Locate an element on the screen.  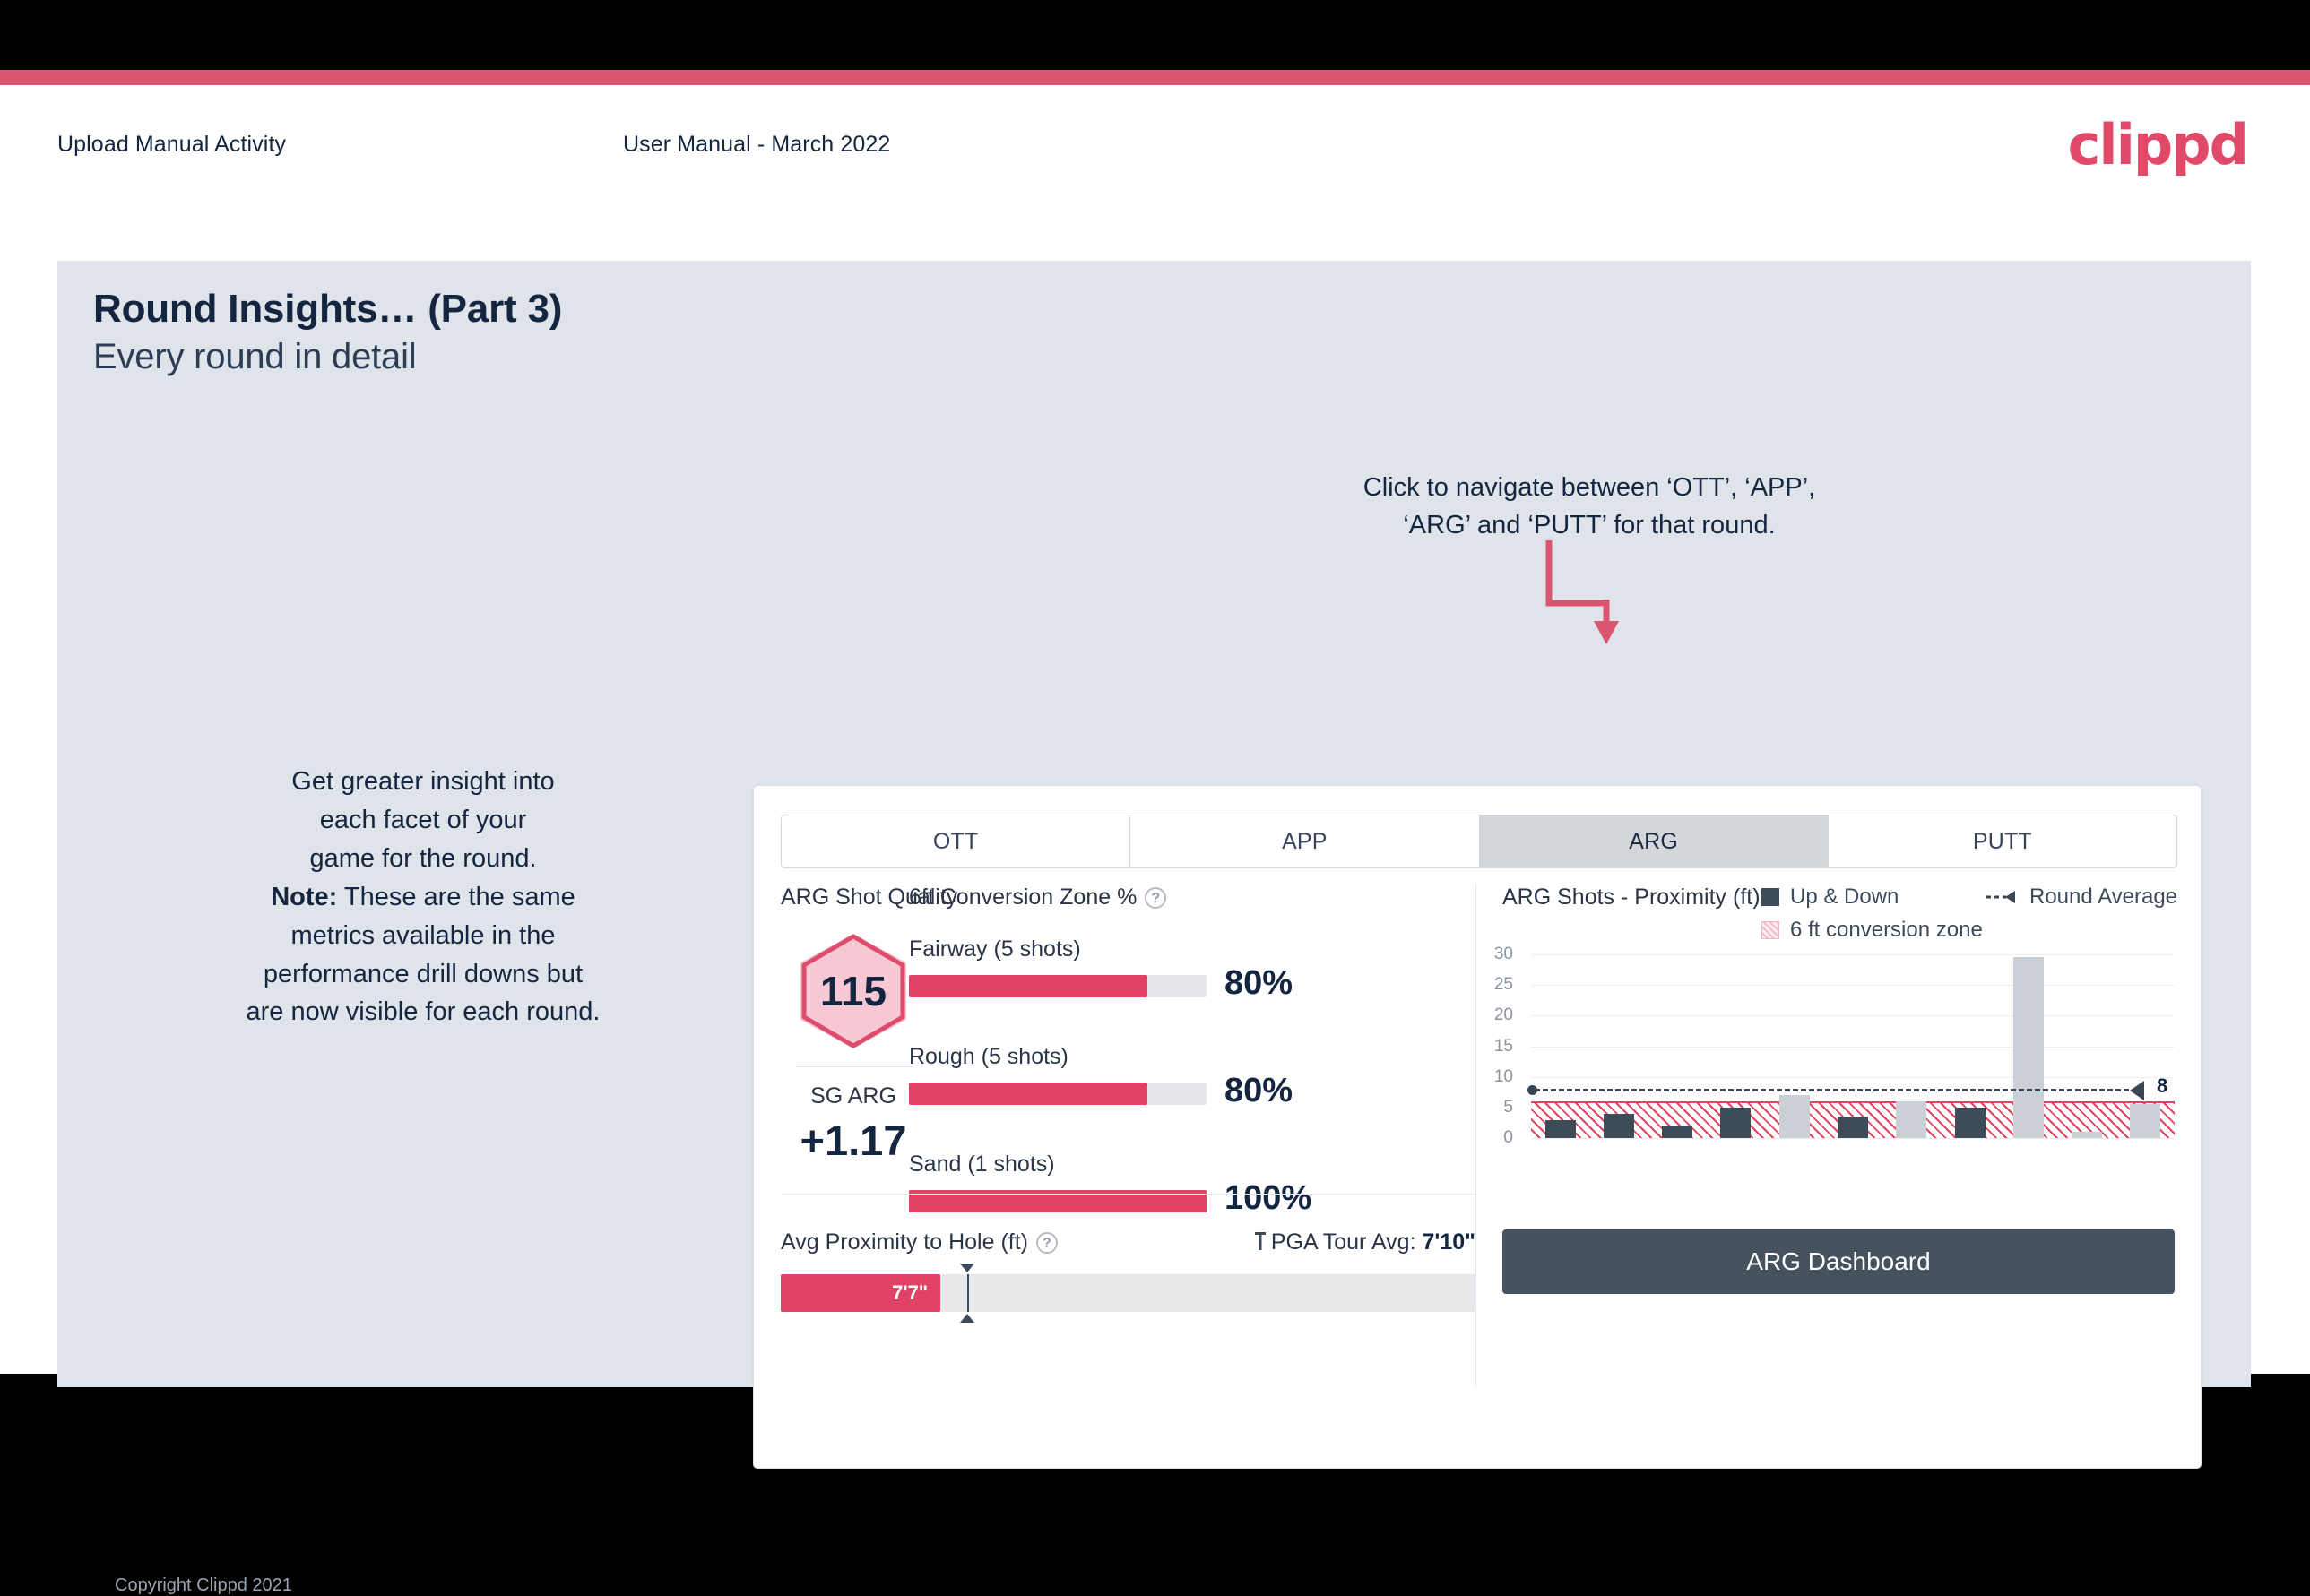
chart-y-tick: 0 is located at coordinates (1508, 1137).